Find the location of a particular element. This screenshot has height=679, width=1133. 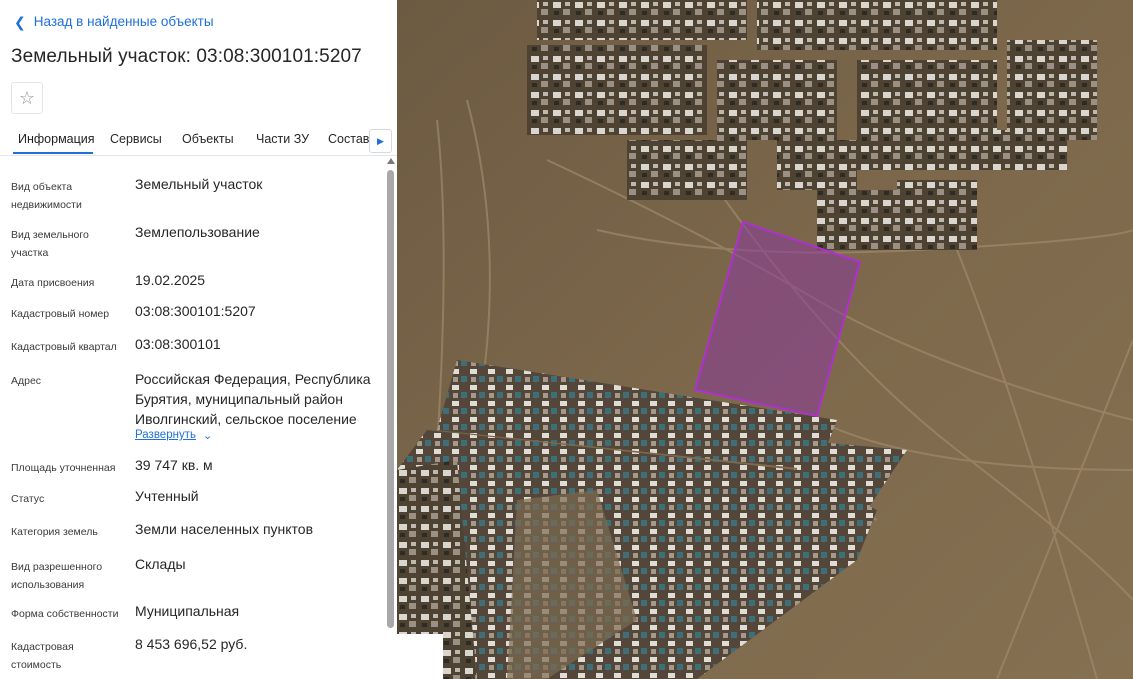

tab-land-parts: Части ЗУ is located at coordinates (282, 139).